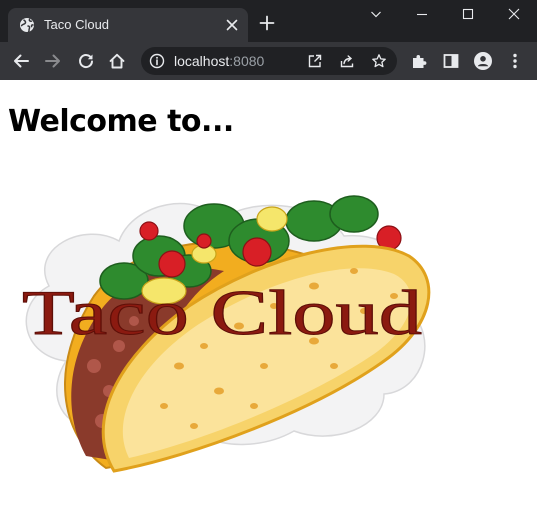 The image size is (537, 521). What do you see at coordinates (21, 61) in the screenshot?
I see `back-arrow-icon` at bounding box center [21, 61].